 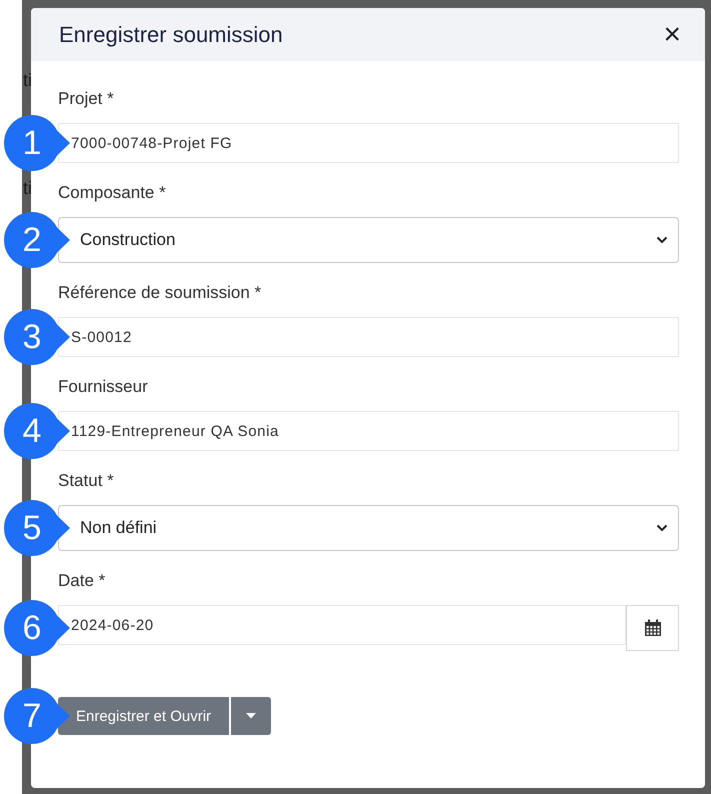 What do you see at coordinates (86, 99) in the screenshot?
I see `field-label: Projet *` at bounding box center [86, 99].